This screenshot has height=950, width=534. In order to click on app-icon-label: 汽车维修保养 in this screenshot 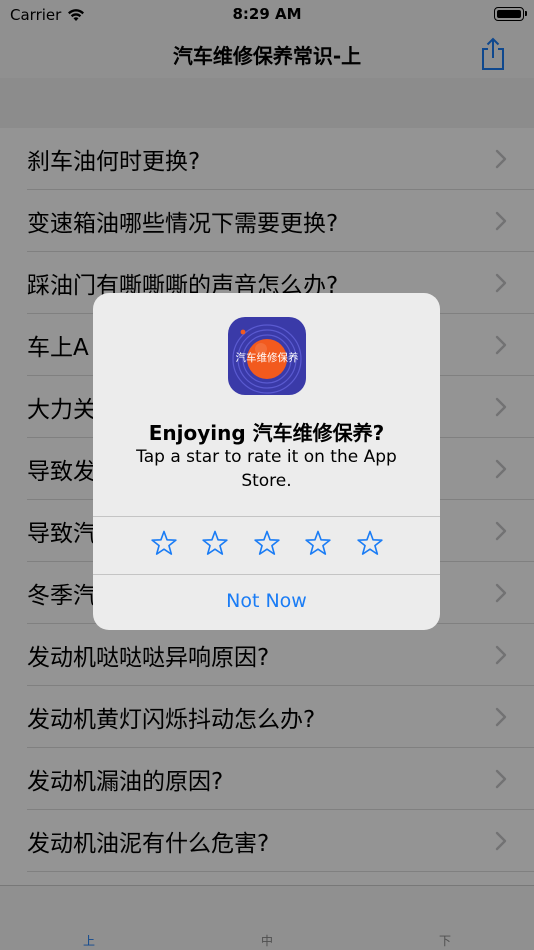, I will do `click(267, 357)`.